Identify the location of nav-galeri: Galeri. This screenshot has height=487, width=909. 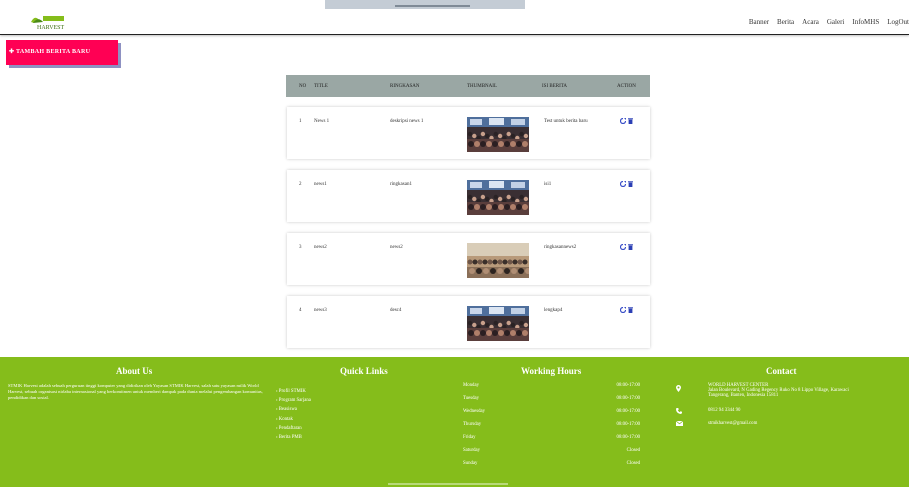
(836, 22).